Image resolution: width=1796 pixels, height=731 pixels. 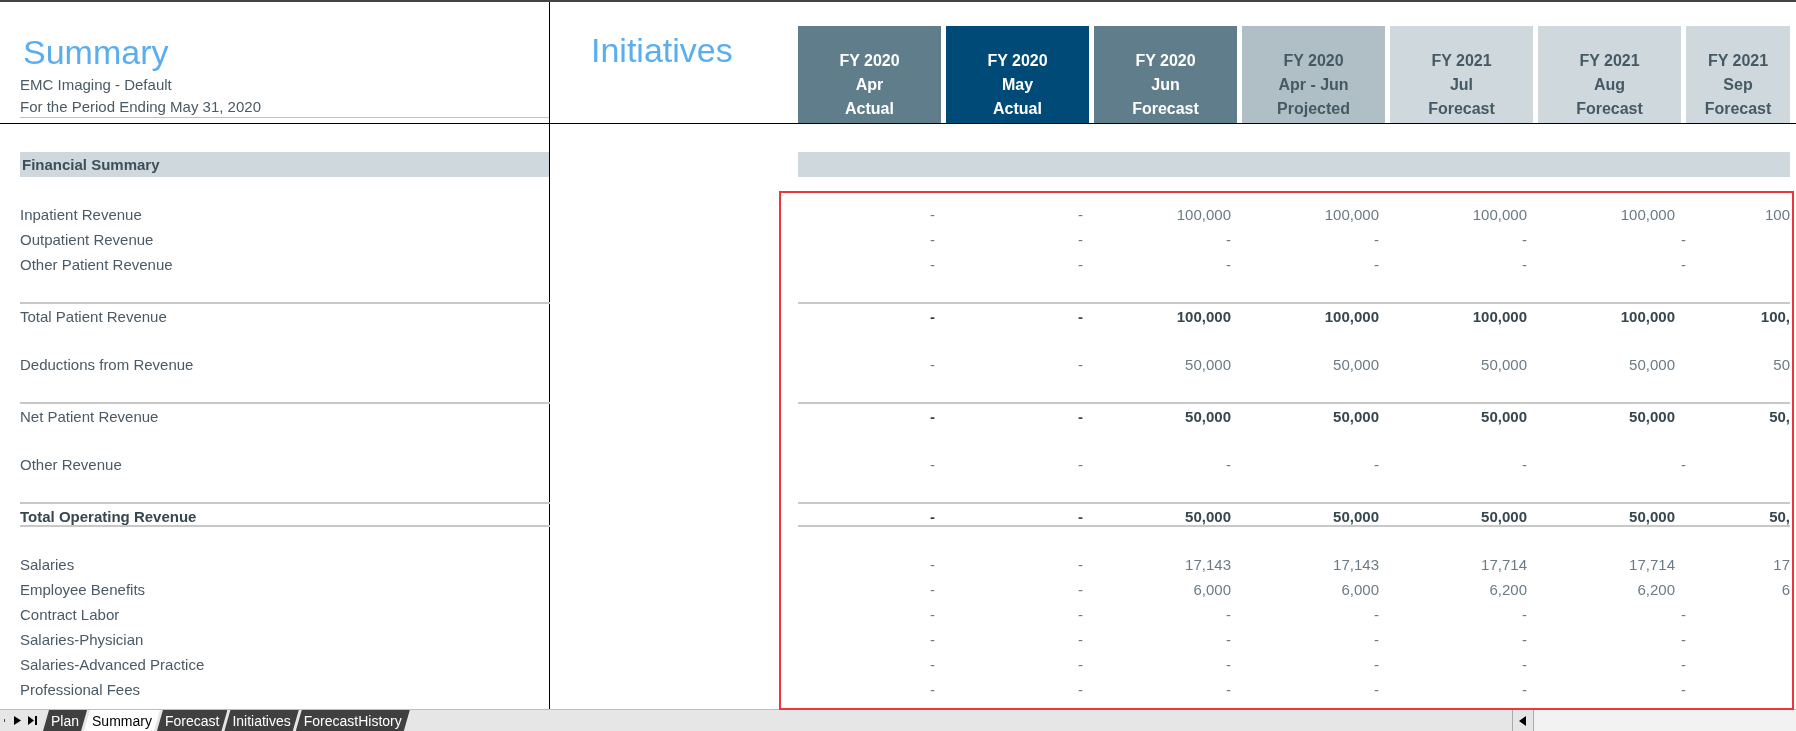 I want to click on row-label: Other Patient Revenue, so click(x=97, y=265).